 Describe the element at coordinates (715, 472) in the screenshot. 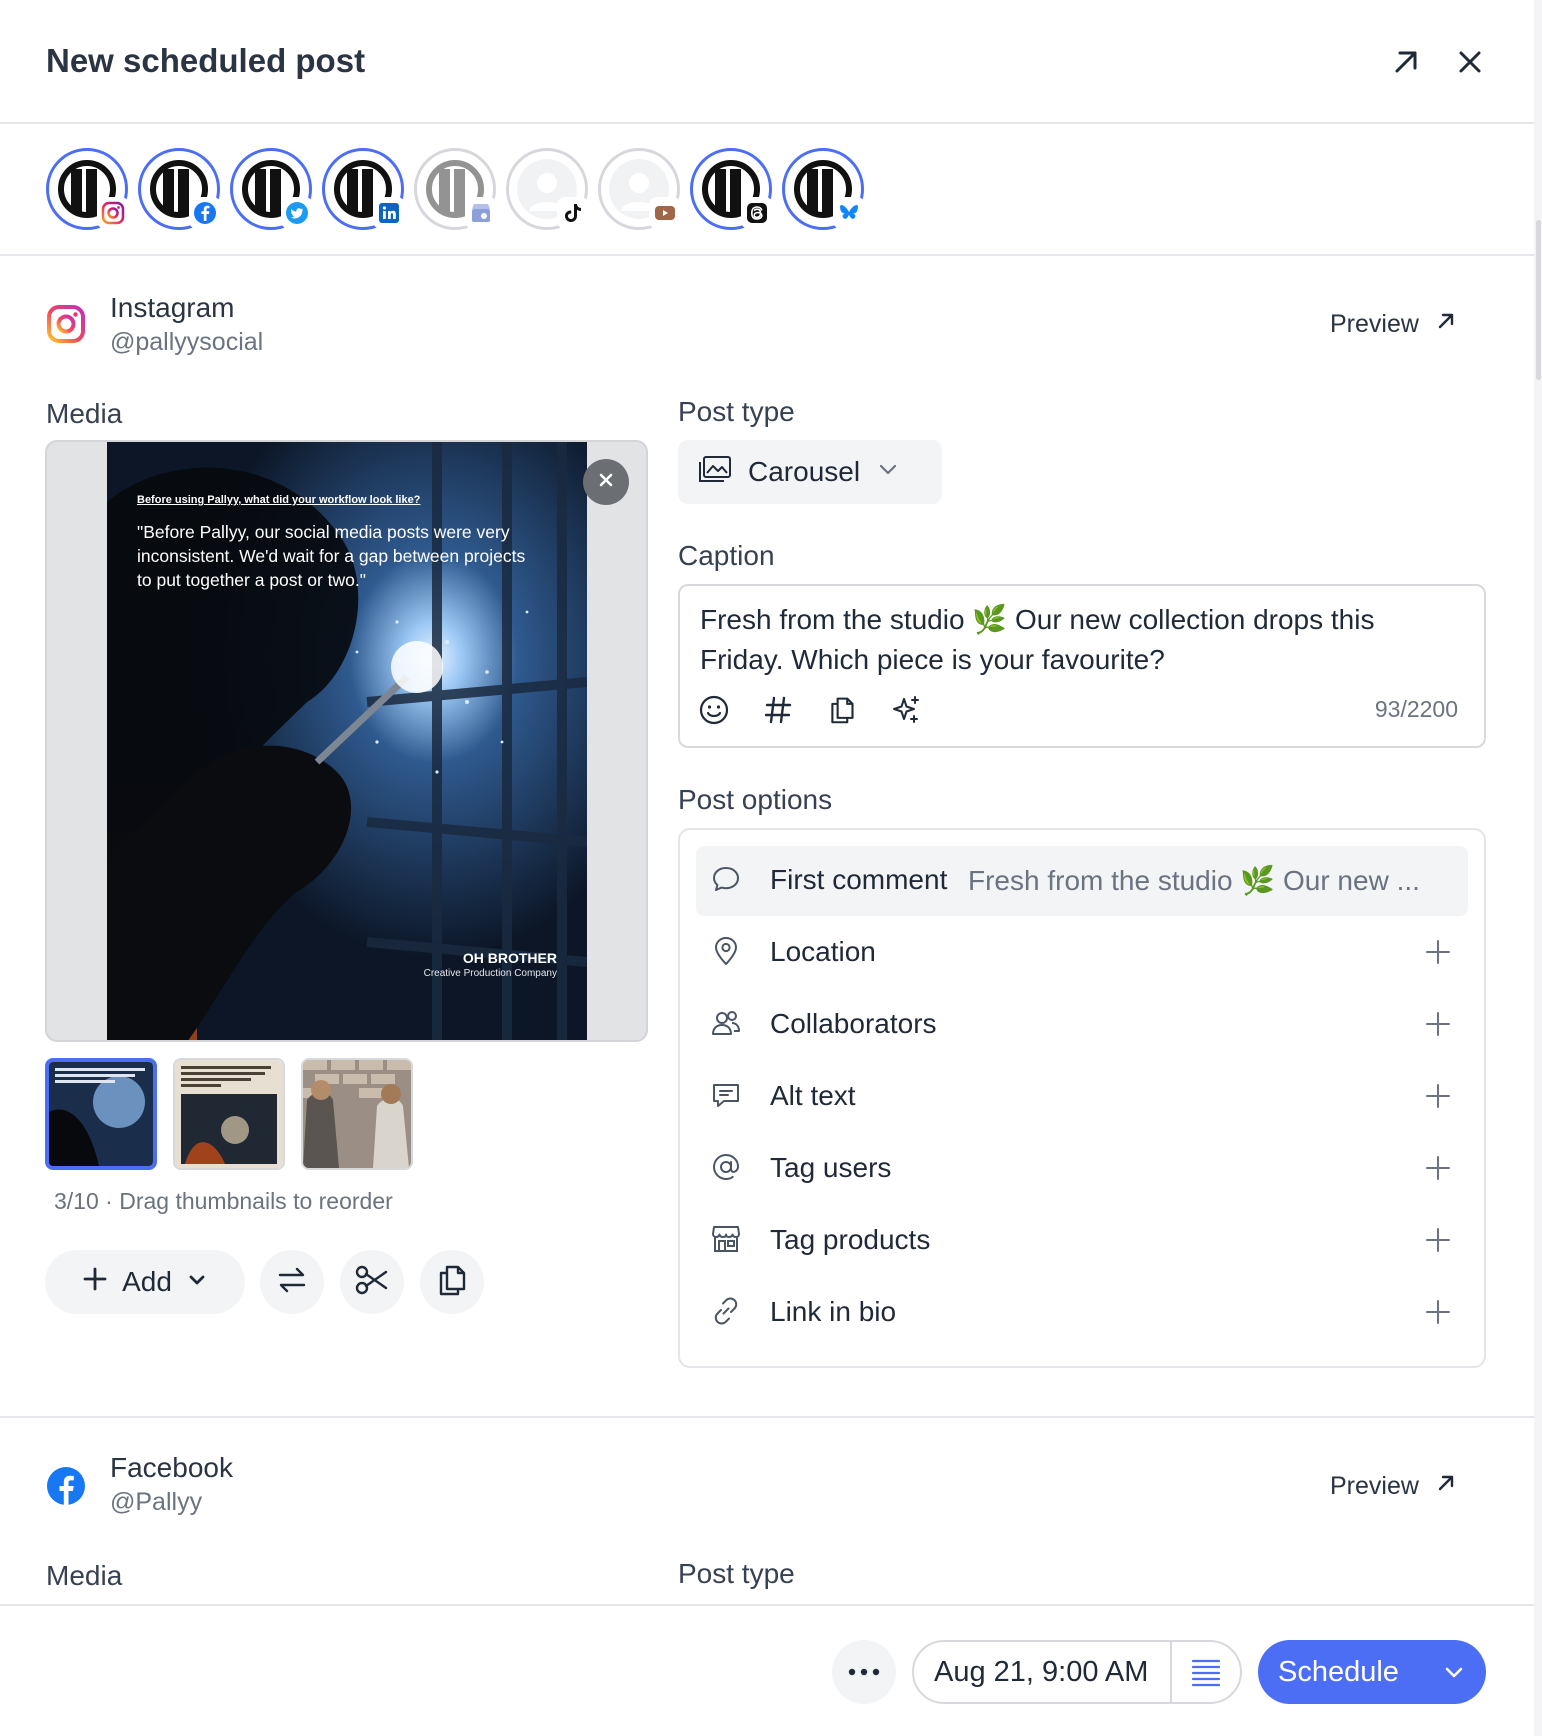

I see `carousel-icon` at that location.